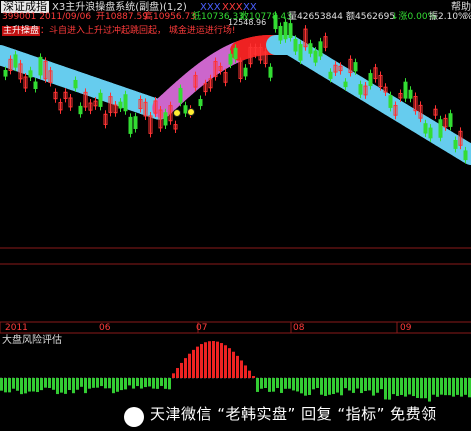  Describe the element at coordinates (21, 31) in the screenshot. I see `signal-badge: 主升操盘` at that location.